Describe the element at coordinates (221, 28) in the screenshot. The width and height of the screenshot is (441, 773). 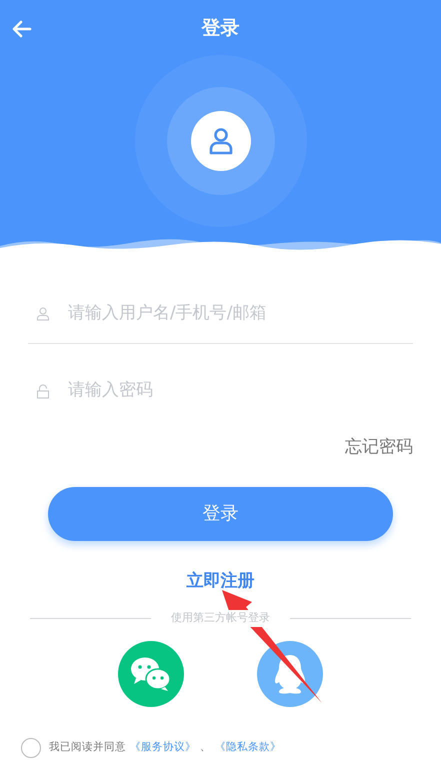
I see `page-title: 登录` at that location.